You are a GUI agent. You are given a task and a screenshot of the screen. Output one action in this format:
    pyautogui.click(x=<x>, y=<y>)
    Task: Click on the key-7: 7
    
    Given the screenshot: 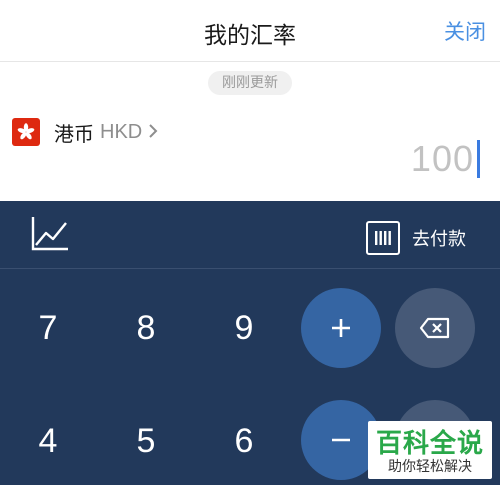 What is the action you would take?
    pyautogui.click(x=48, y=328)
    